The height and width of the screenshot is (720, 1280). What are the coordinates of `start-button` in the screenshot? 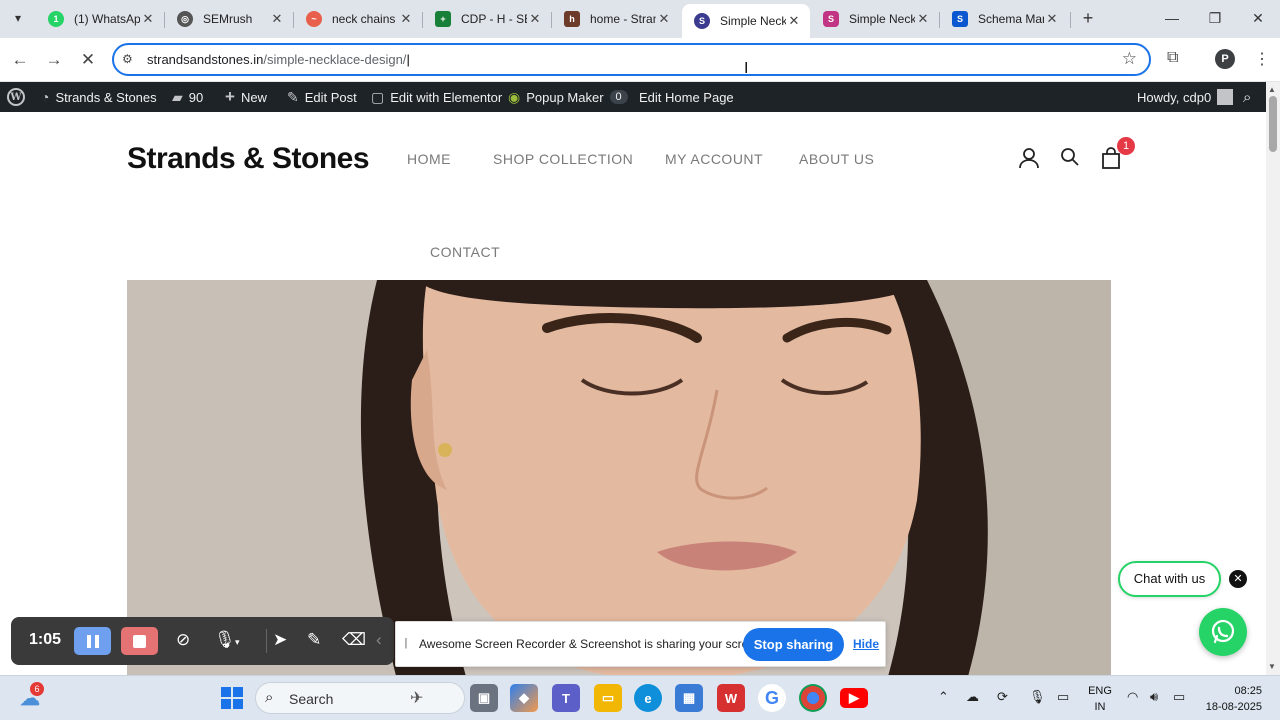 It's located at (232, 698).